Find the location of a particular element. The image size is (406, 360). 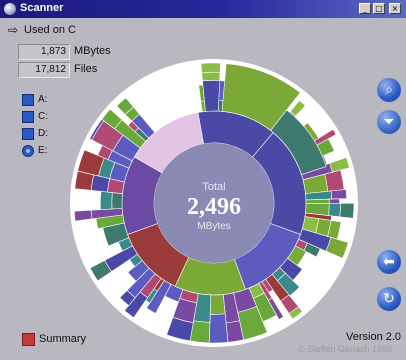

zoom-in-button: ⌕ is located at coordinates (389, 90).